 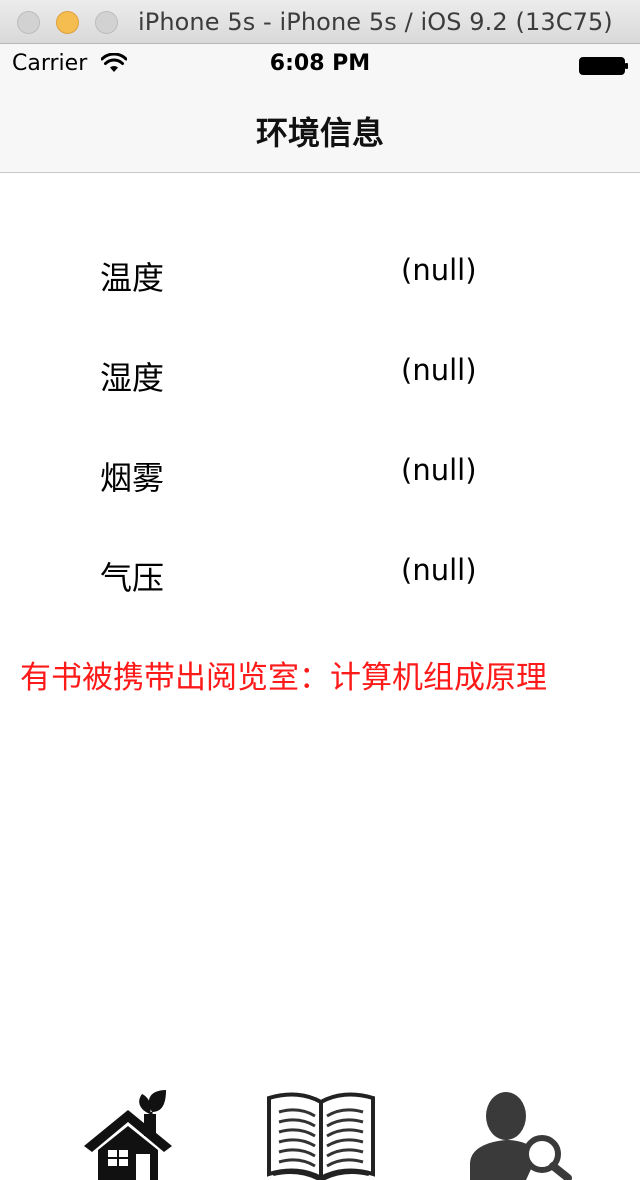 What do you see at coordinates (132, 278) in the screenshot?
I see `reading-label: 温度` at bounding box center [132, 278].